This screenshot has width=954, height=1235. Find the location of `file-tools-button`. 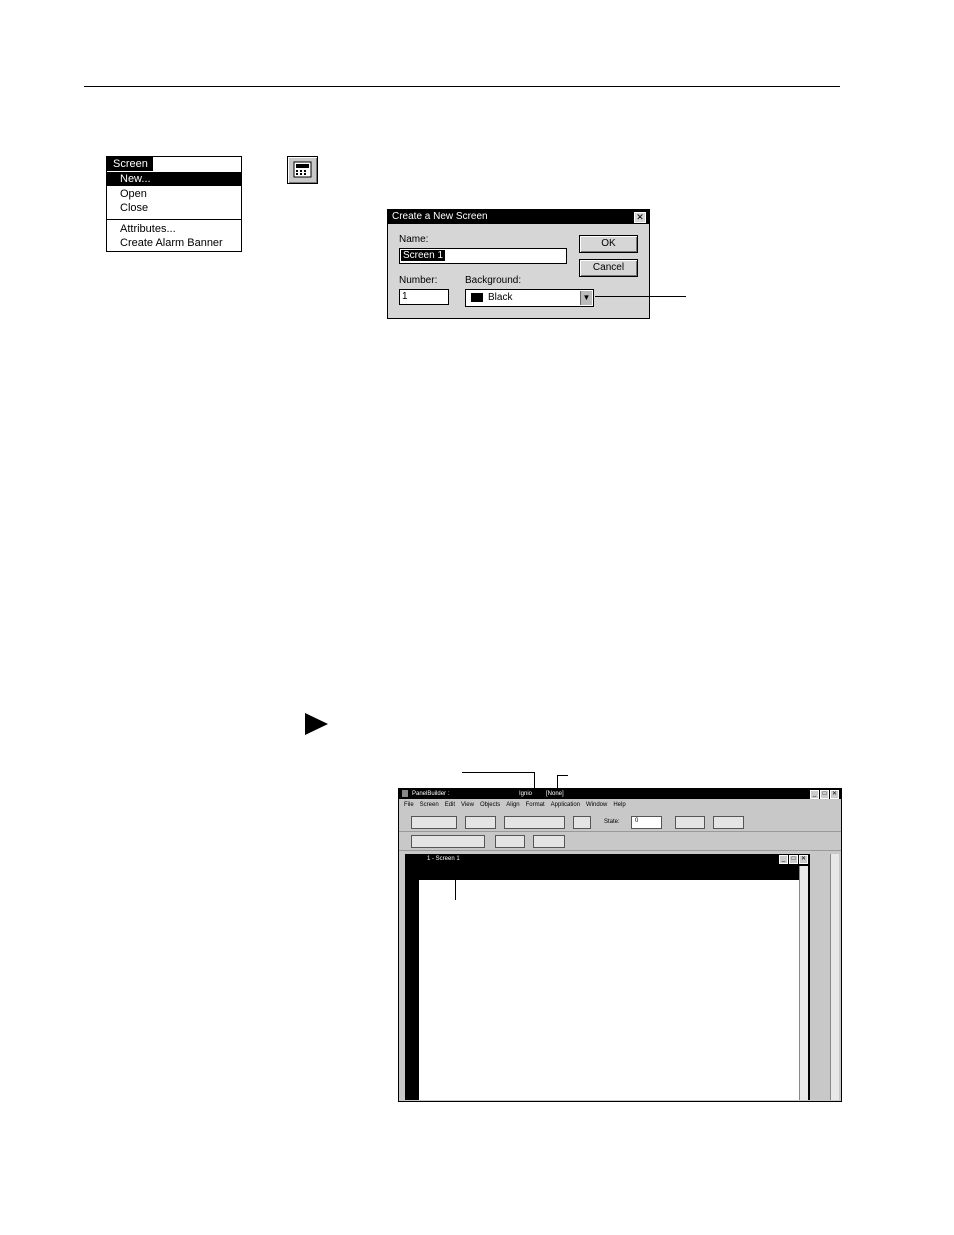

file-tools-button is located at coordinates (434, 822).